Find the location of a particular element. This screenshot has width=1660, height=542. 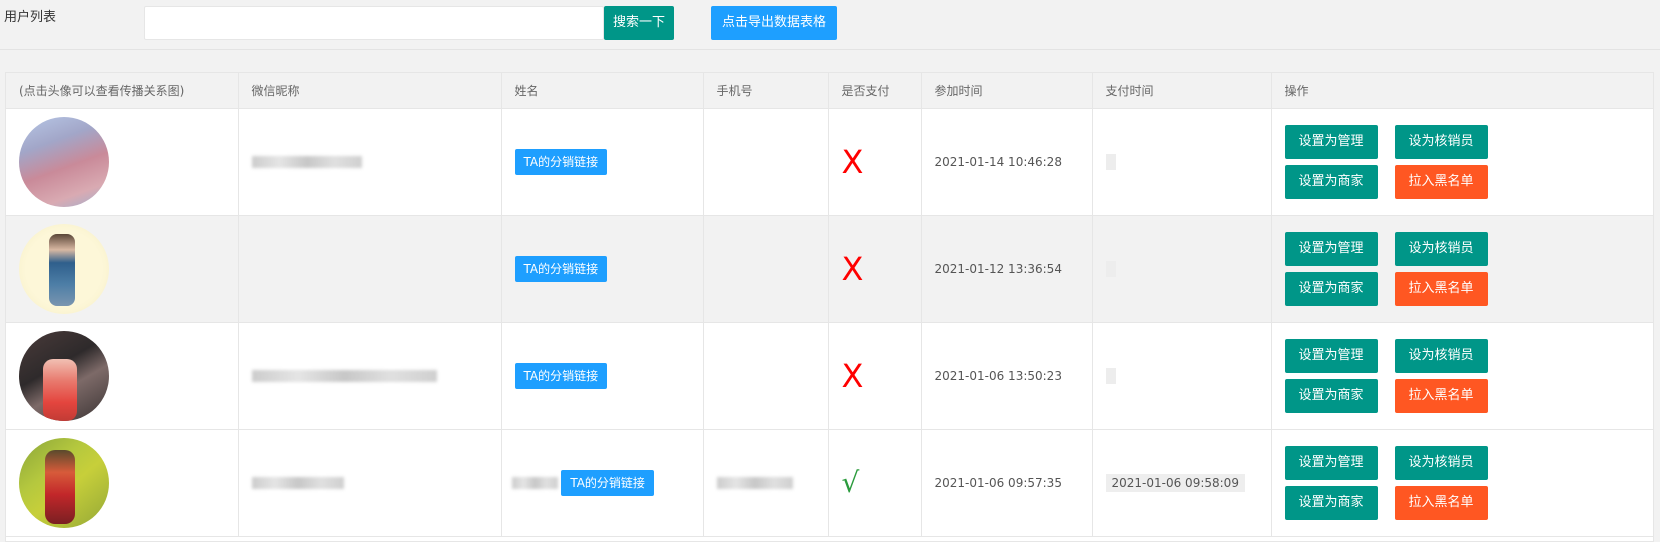

search-button: 搜索一下 is located at coordinates (639, 23).